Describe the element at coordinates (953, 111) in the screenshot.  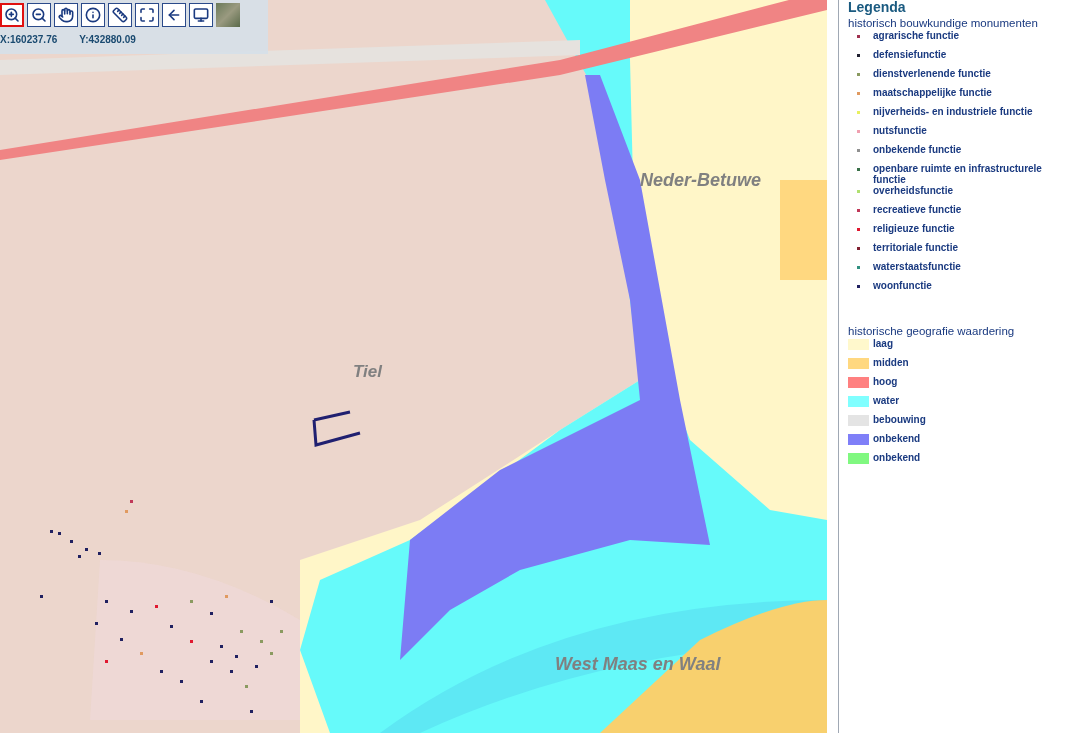
I see `legend-label: nijverheids- en industriele functie` at that location.